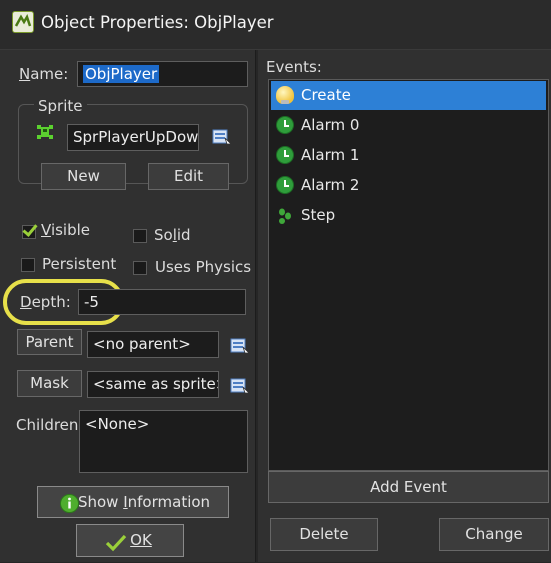 Image resolution: width=551 pixels, height=563 pixels. Describe the element at coordinates (285, 95) in the screenshot. I see `lightbulb-icon` at that location.